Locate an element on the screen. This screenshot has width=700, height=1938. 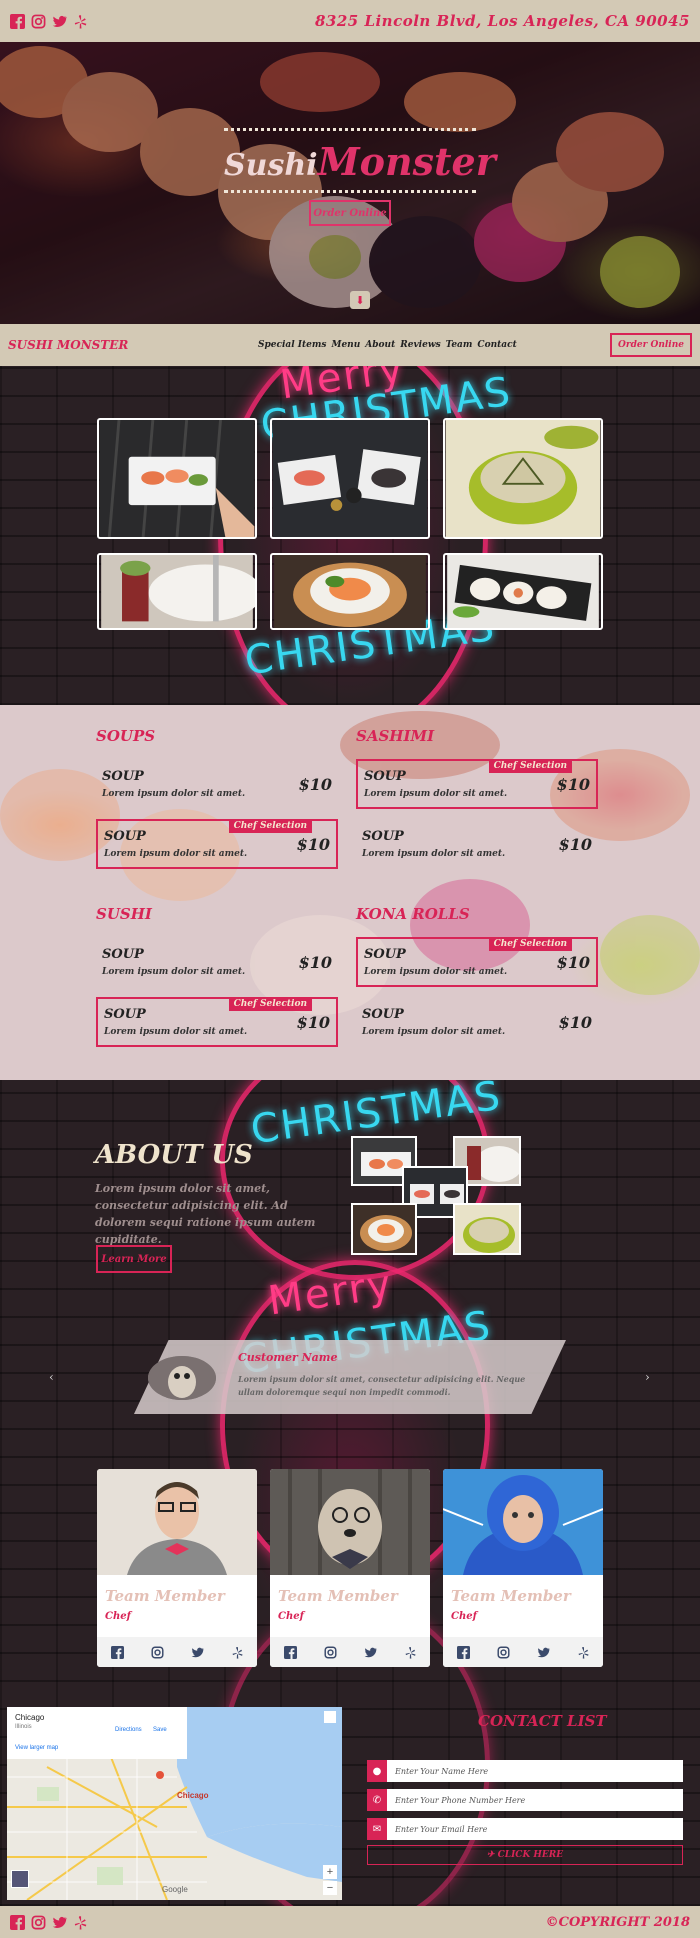
gallery-image-rolls is located at coordinates (523, 591).